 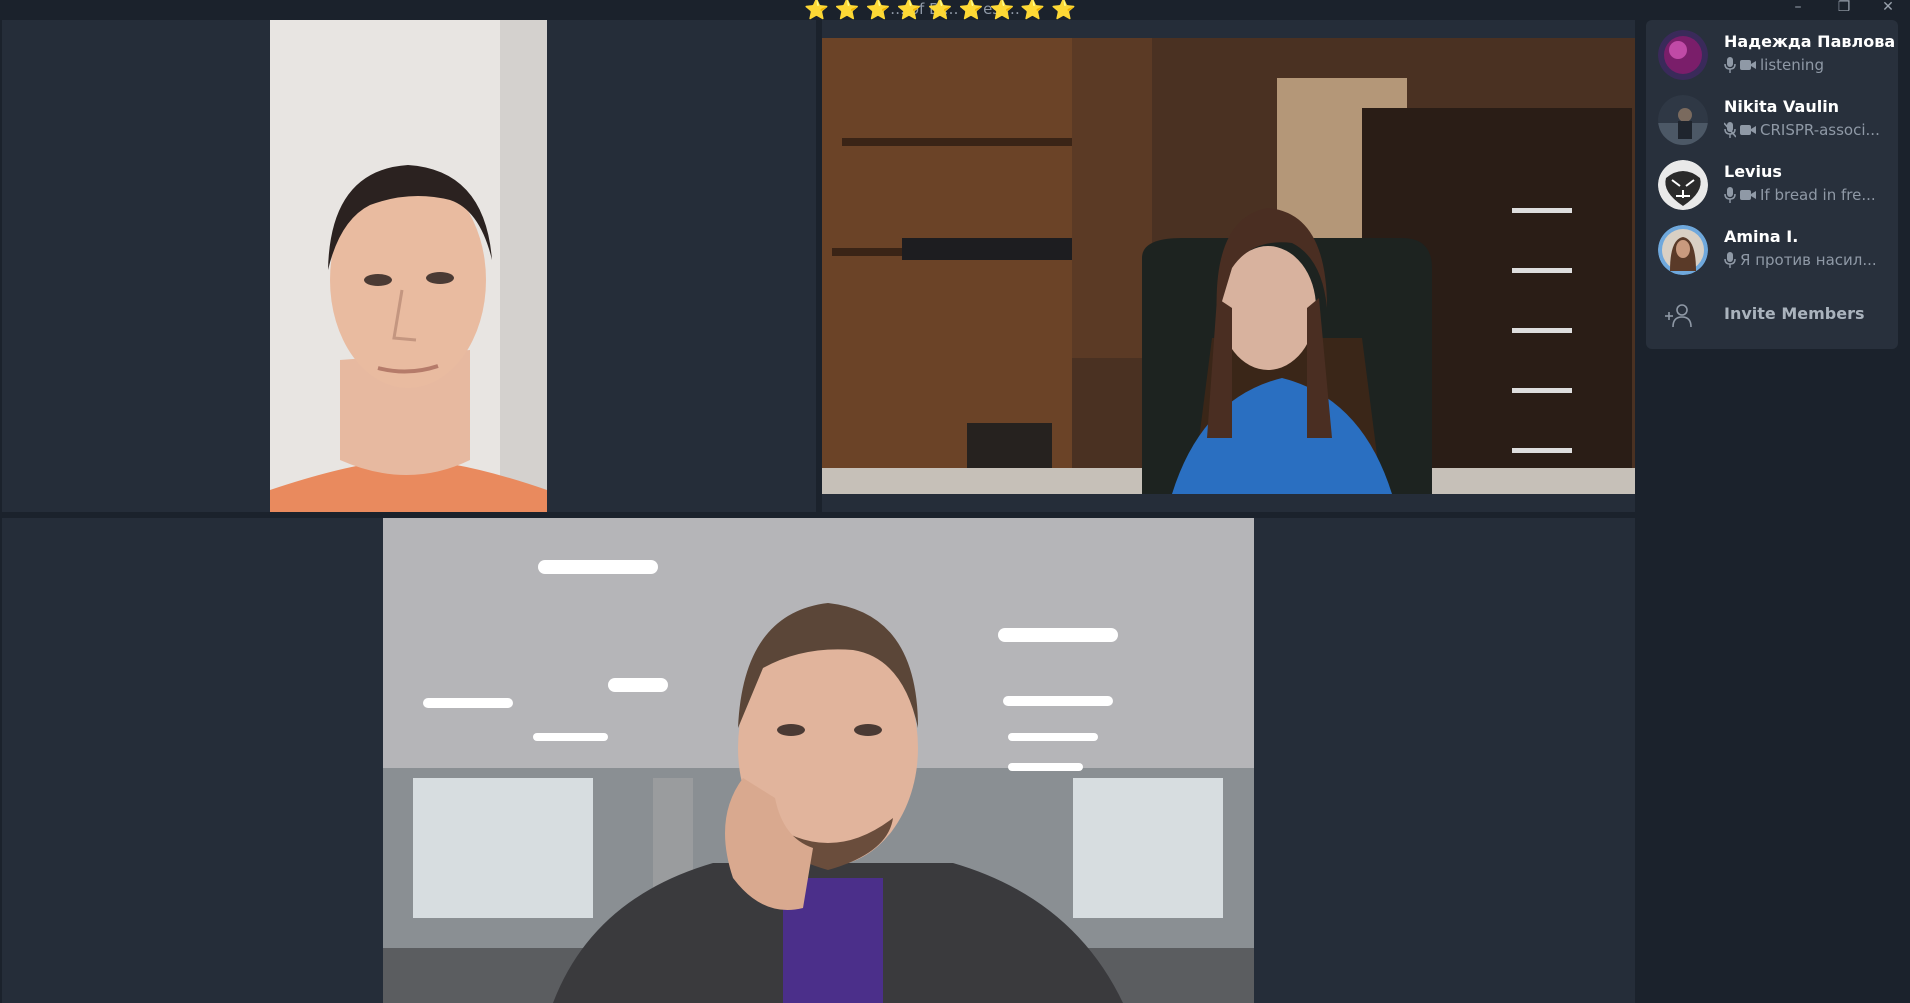 I want to click on participant-name: Levius, so click(x=1753, y=171).